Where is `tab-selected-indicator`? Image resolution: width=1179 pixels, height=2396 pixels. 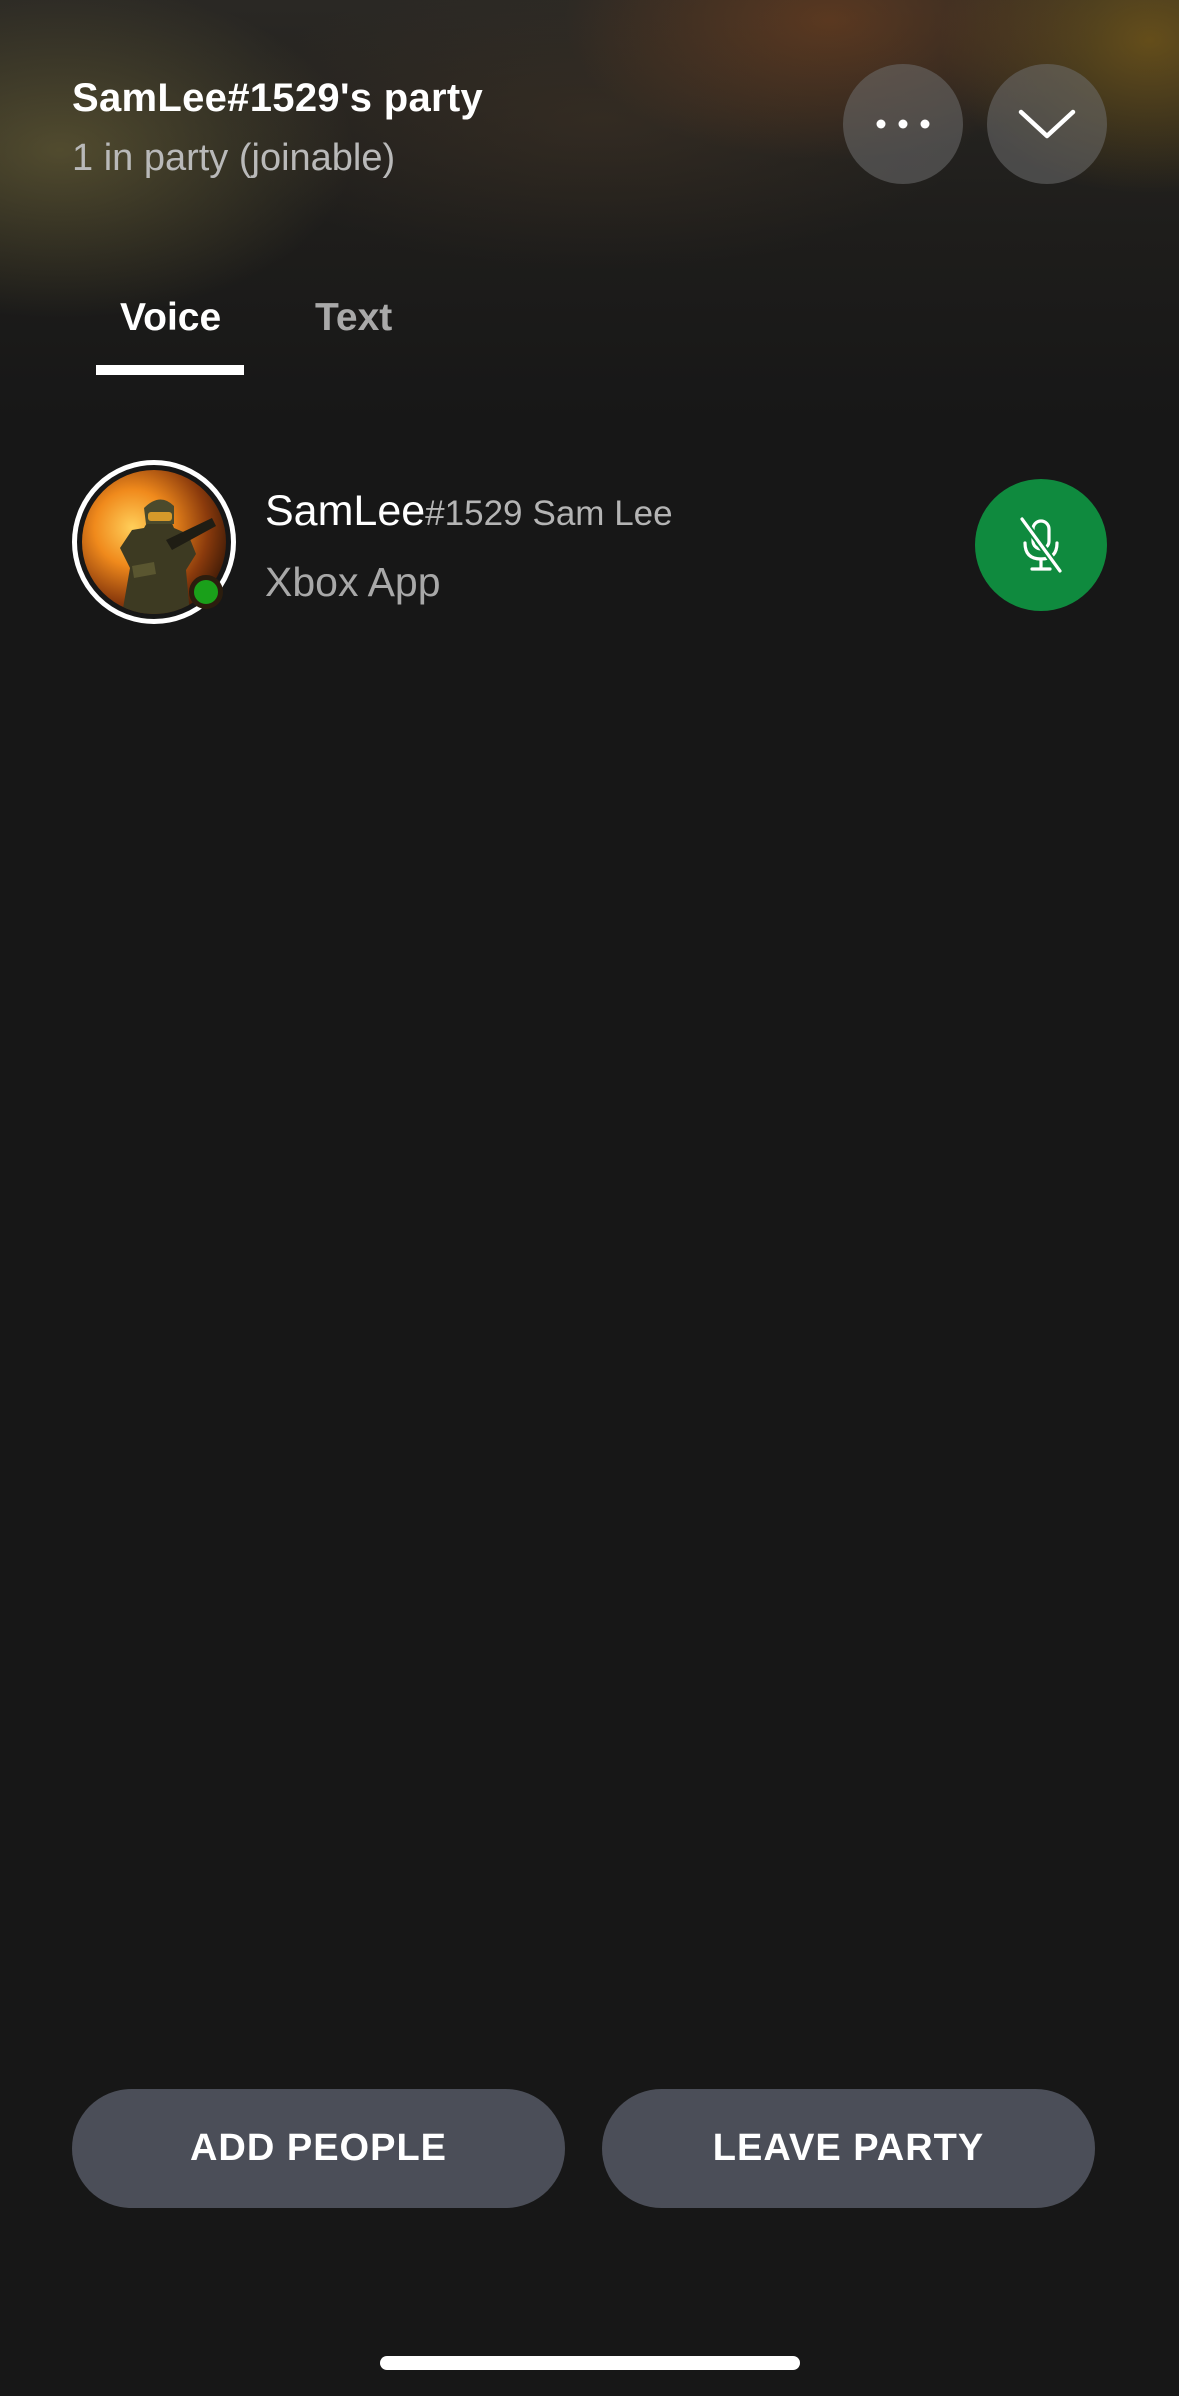
tab-selected-indicator is located at coordinates (170, 370).